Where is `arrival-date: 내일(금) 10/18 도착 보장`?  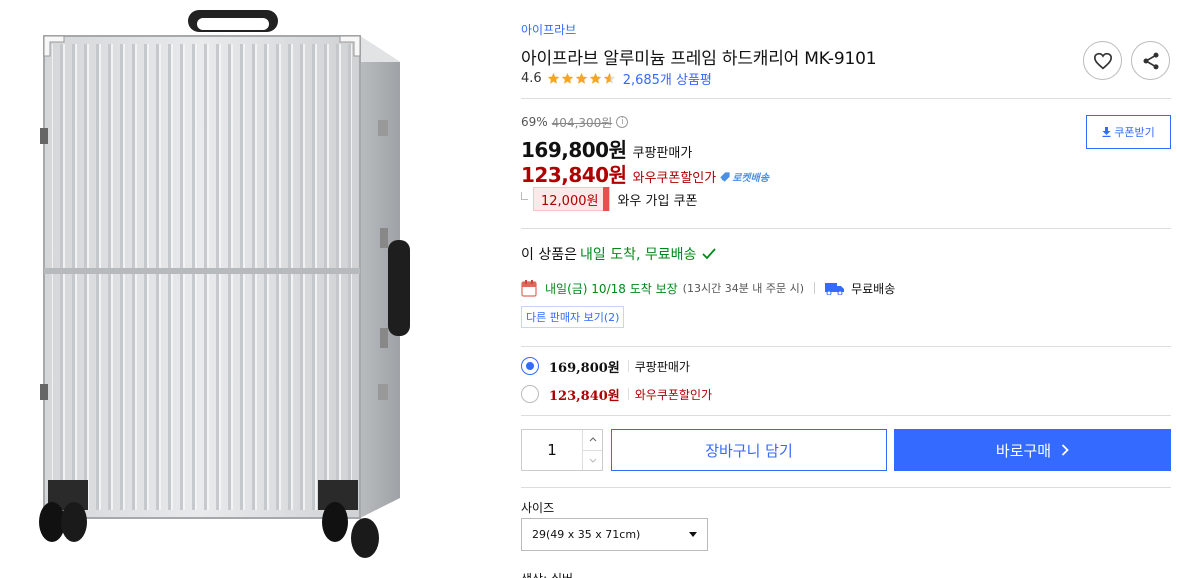 arrival-date: 내일(금) 10/18 도착 보장 is located at coordinates (611, 288).